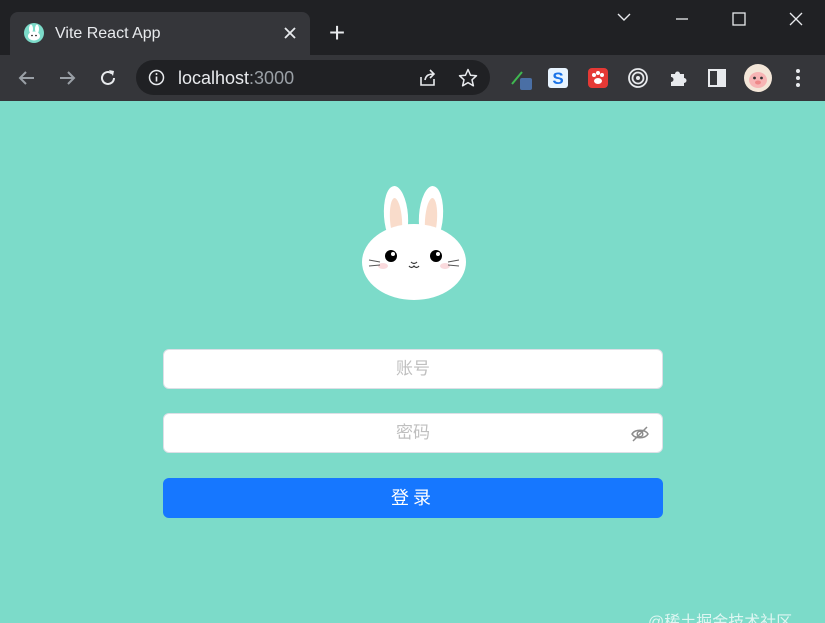 The height and width of the screenshot is (623, 825). What do you see at coordinates (468, 78) in the screenshot?
I see `star-icon` at bounding box center [468, 78].